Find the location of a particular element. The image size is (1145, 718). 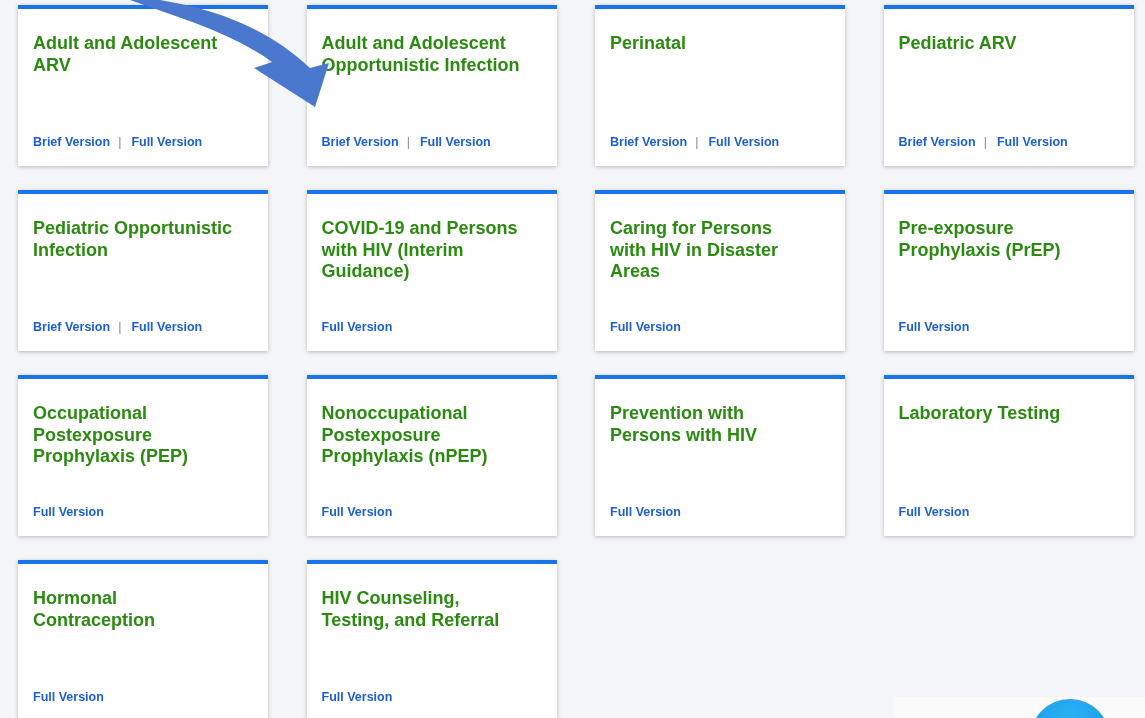

card-title: Hormonal Contraception is located at coordinates (94, 609).